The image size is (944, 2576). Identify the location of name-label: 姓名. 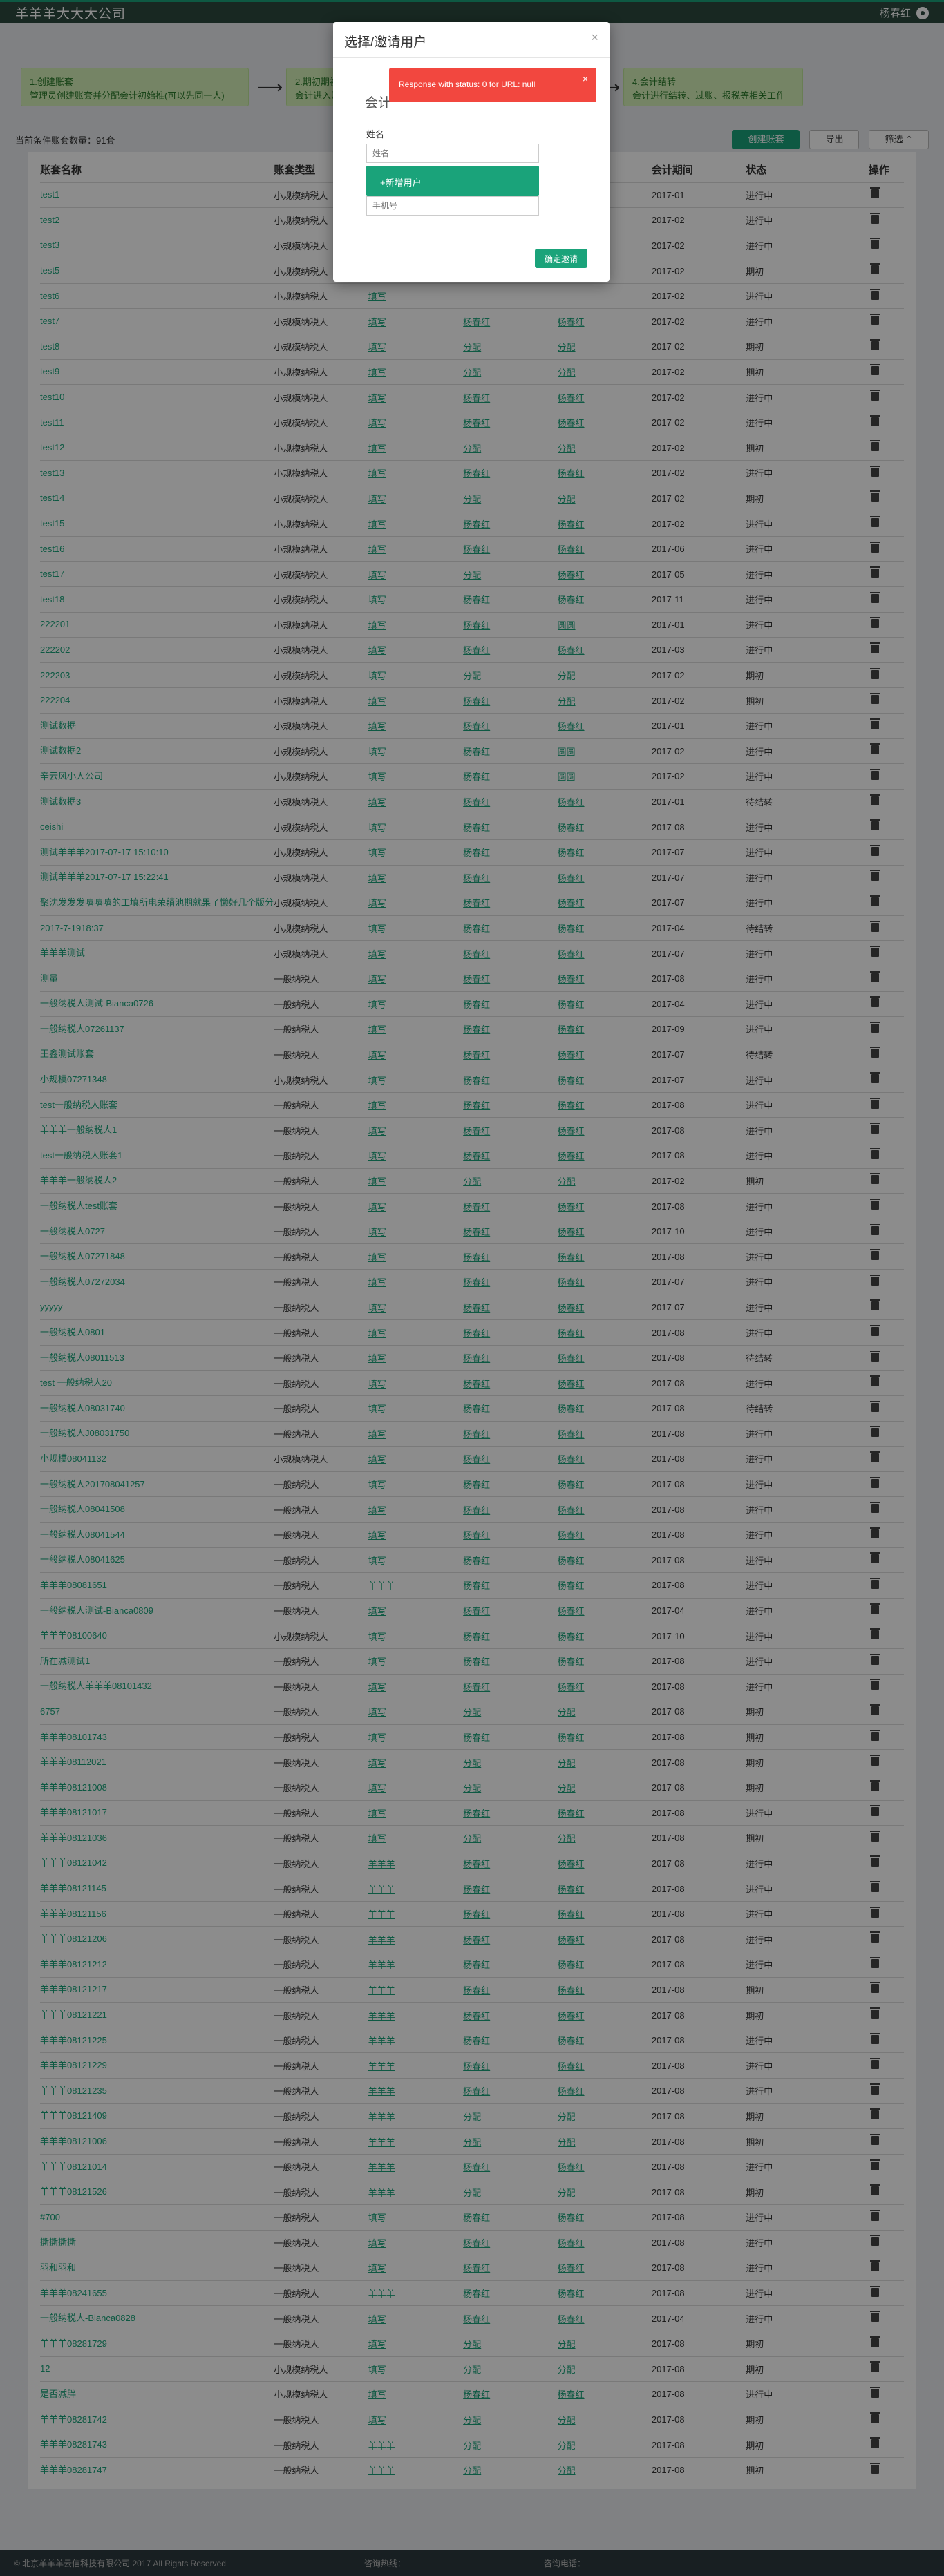
(376, 134).